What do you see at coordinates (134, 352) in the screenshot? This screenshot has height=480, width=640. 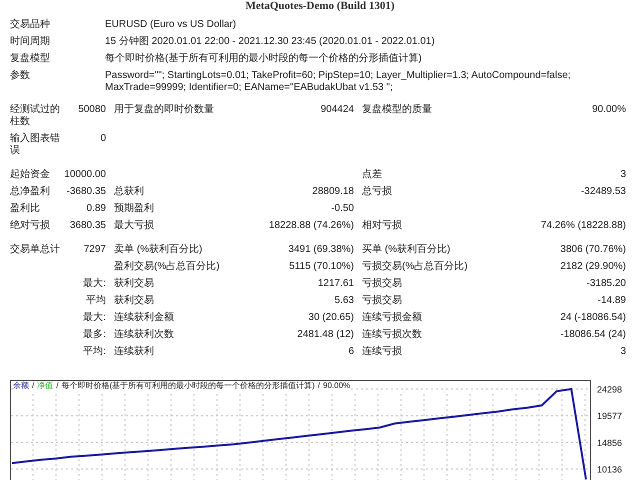 I see `table-cell-text: 连续获利` at bounding box center [134, 352].